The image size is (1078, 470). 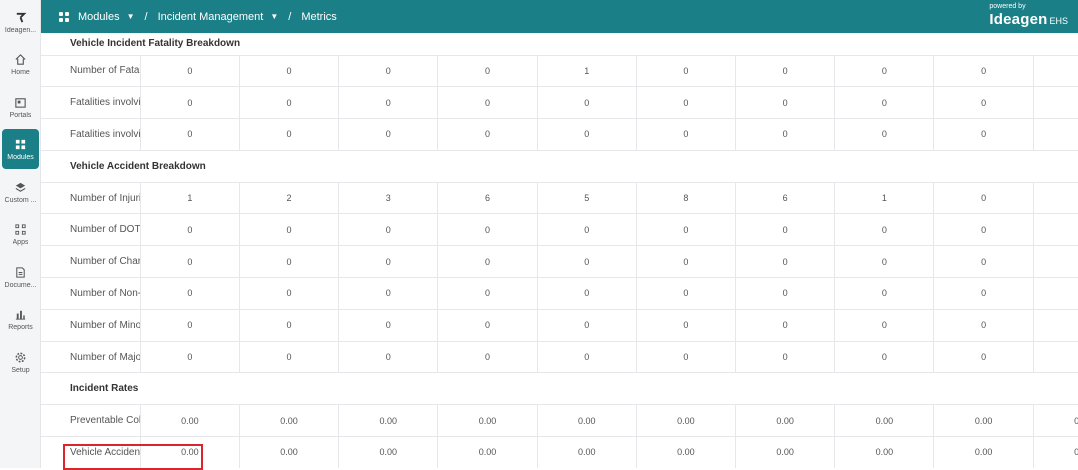 I want to click on row-label: Number of Injuries of Company Drivers, so click(x=91, y=198).